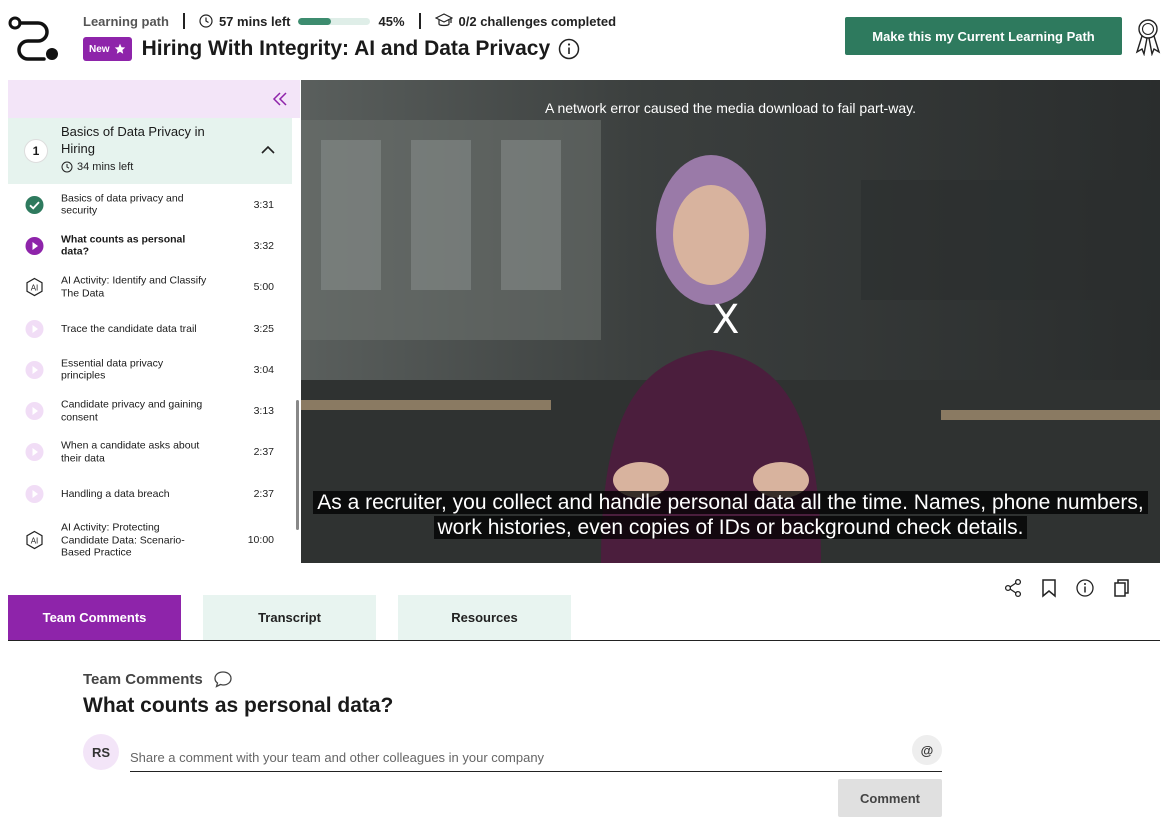 The image size is (1176, 832). I want to click on chat-bubble-icon, so click(223, 679).